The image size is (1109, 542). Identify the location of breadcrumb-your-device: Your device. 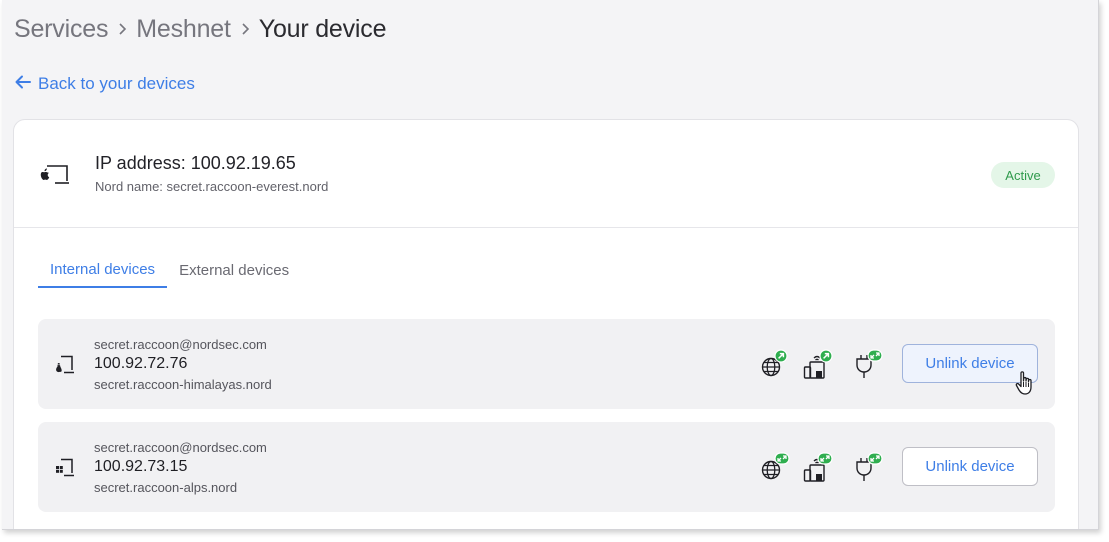
(322, 28).